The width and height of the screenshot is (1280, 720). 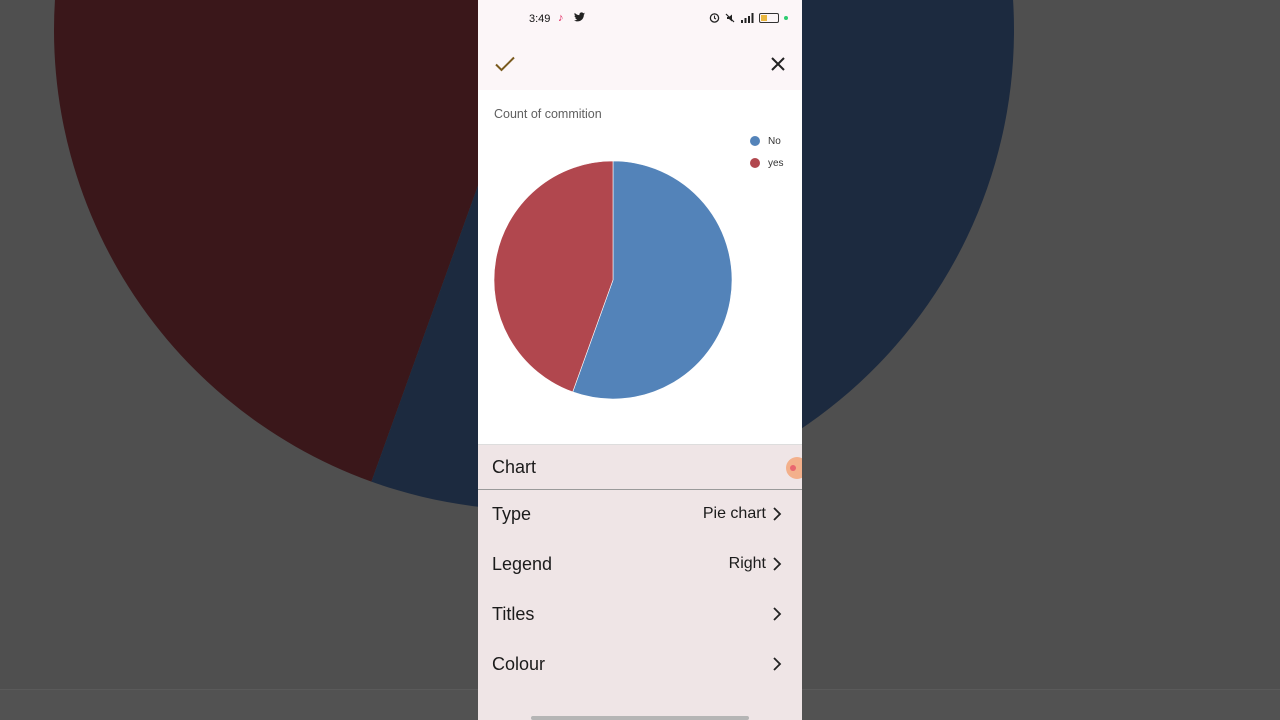 What do you see at coordinates (769, 17) in the screenshot?
I see `battery-icon` at bounding box center [769, 17].